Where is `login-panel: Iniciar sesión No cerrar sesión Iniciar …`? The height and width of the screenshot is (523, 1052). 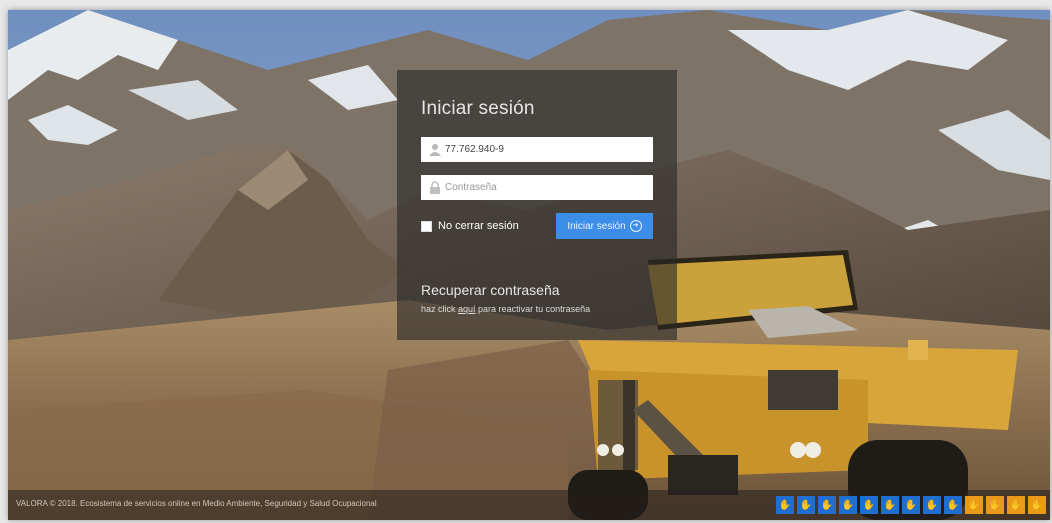 login-panel: Iniciar sesión No cerrar sesión Iniciar … is located at coordinates (537, 205).